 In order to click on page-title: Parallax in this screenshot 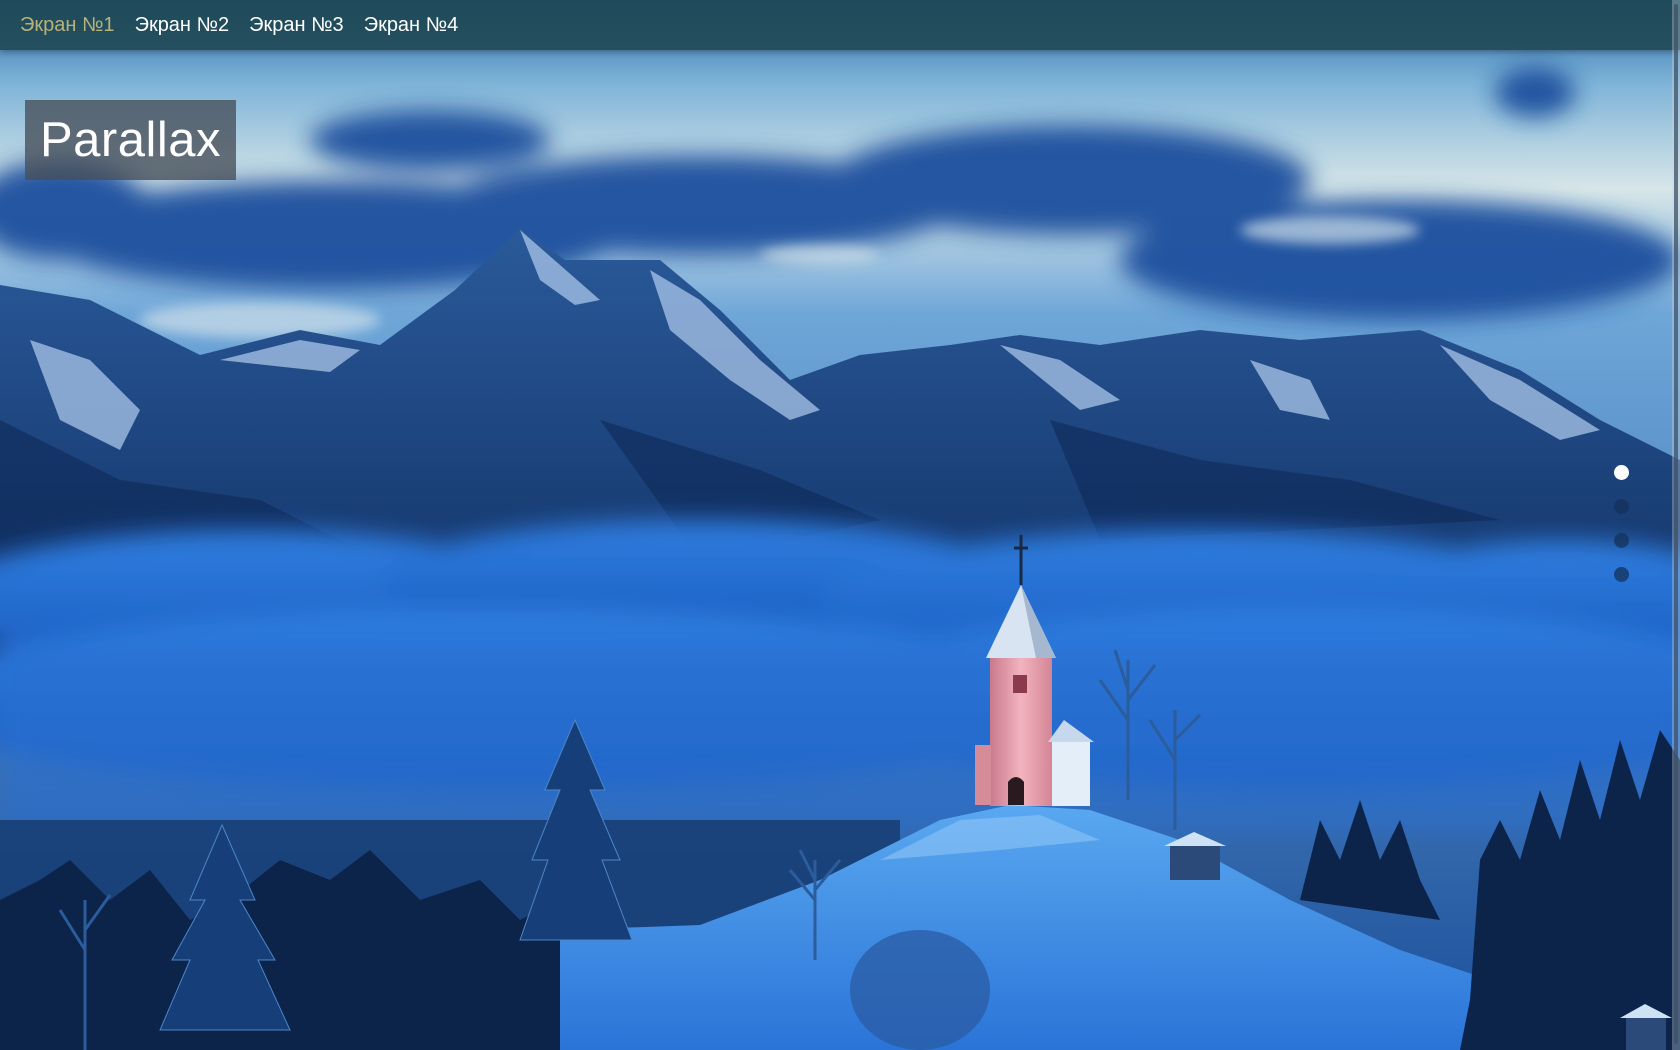, I will do `click(130, 140)`.